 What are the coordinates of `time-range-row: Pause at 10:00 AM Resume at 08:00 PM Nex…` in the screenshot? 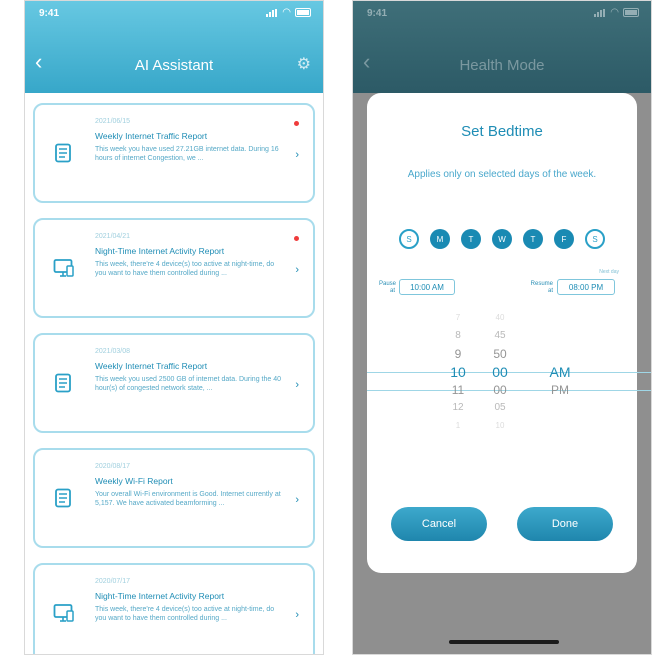 It's located at (502, 284).